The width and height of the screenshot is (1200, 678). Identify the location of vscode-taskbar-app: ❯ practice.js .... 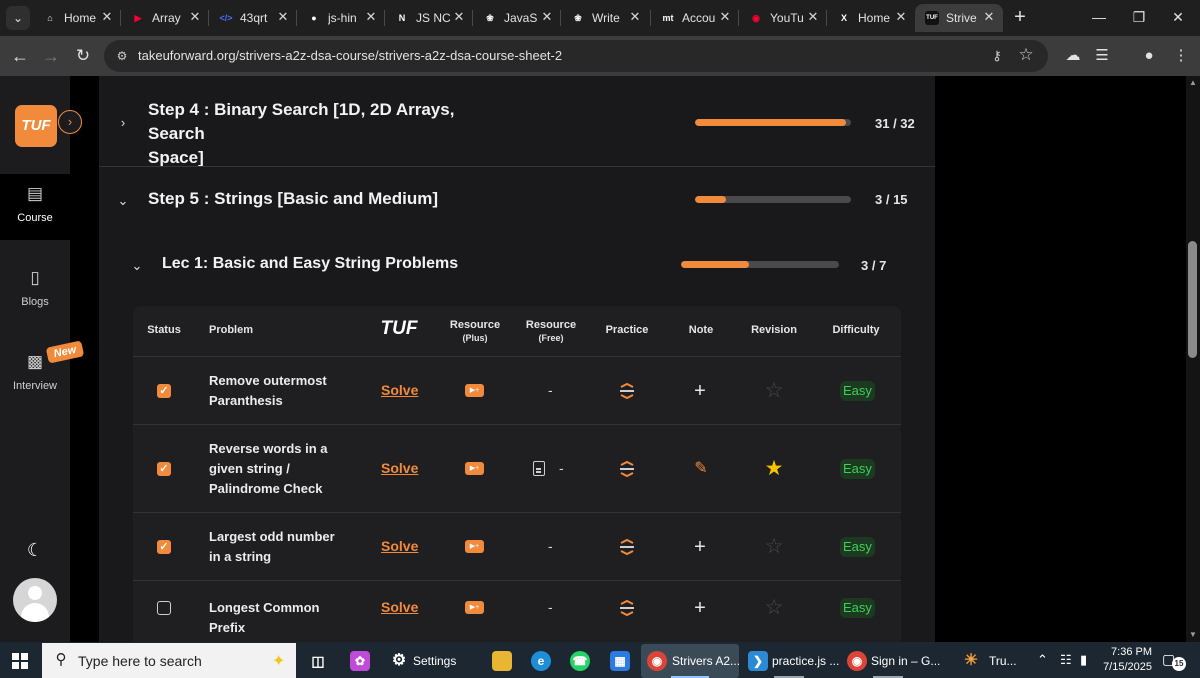
(792, 661).